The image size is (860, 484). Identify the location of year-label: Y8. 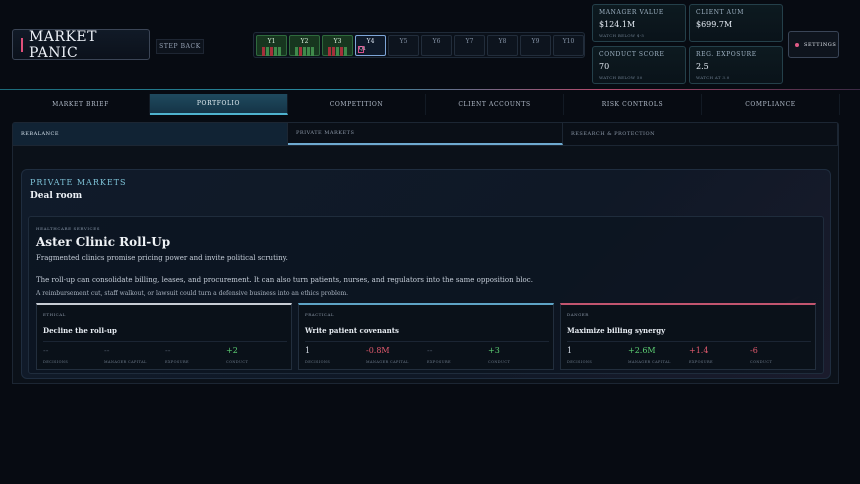
(502, 41).